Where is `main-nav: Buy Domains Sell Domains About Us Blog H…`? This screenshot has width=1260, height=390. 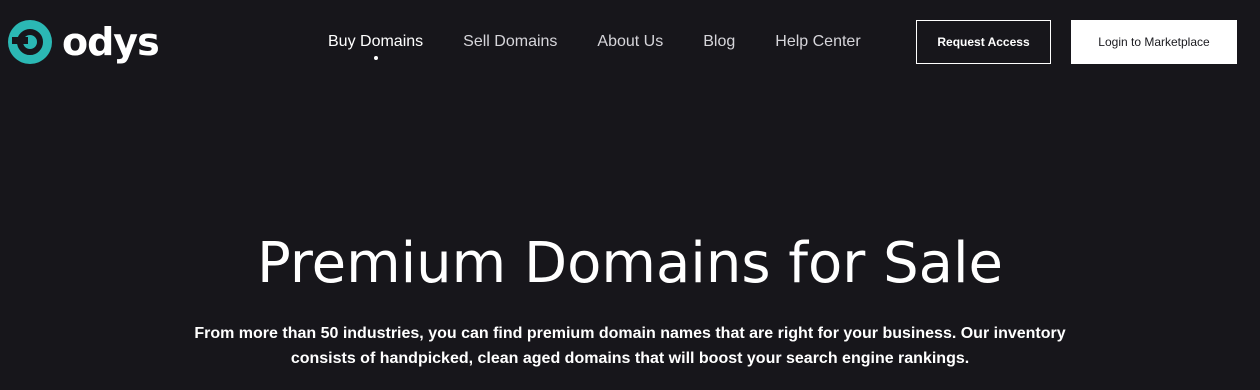 main-nav: Buy Domains Sell Domains About Us Blog H… is located at coordinates (614, 45).